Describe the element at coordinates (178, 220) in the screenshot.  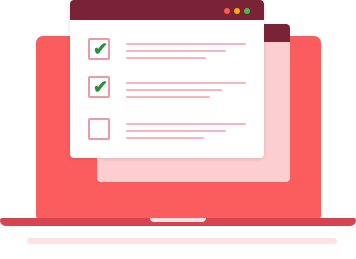
I see `laptop-notch` at that location.